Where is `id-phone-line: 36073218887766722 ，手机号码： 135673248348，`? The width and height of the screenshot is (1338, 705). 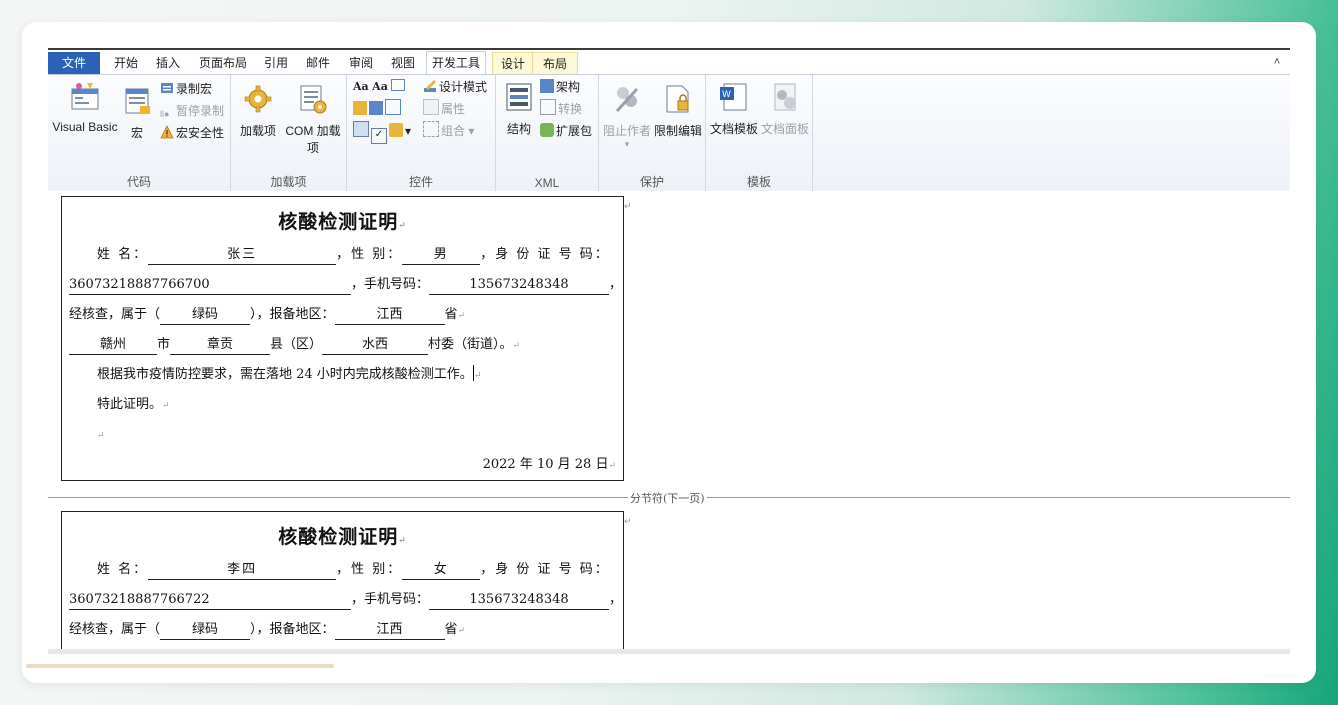
id-phone-line: 36073218887766722 ，手机号码： 135673248348， is located at coordinates (345, 600).